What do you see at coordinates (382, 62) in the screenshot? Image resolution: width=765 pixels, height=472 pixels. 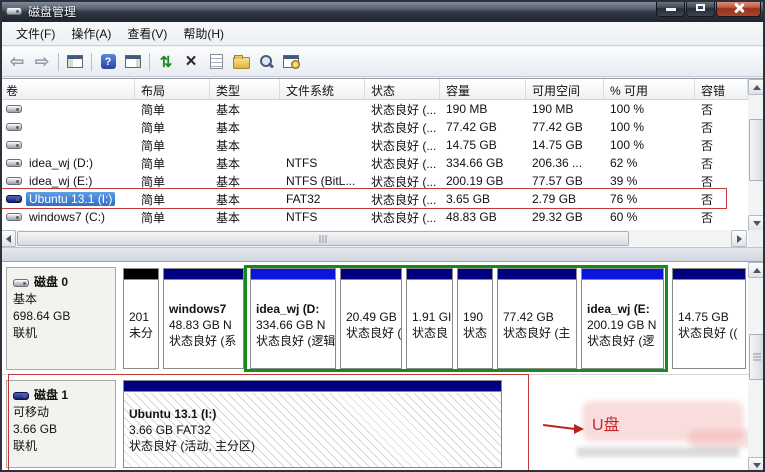 I see `toolbar` at bounding box center [382, 62].